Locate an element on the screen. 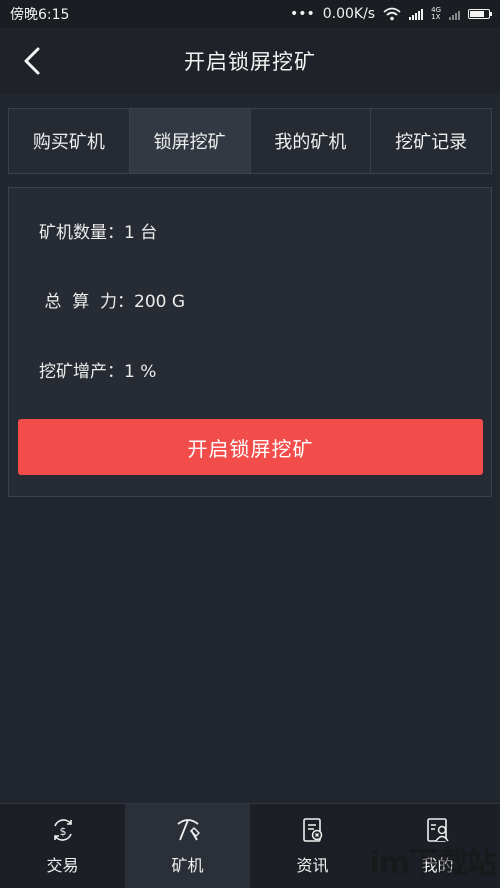  total-power-text: 总 算 力：200 G is located at coordinates (112, 302).